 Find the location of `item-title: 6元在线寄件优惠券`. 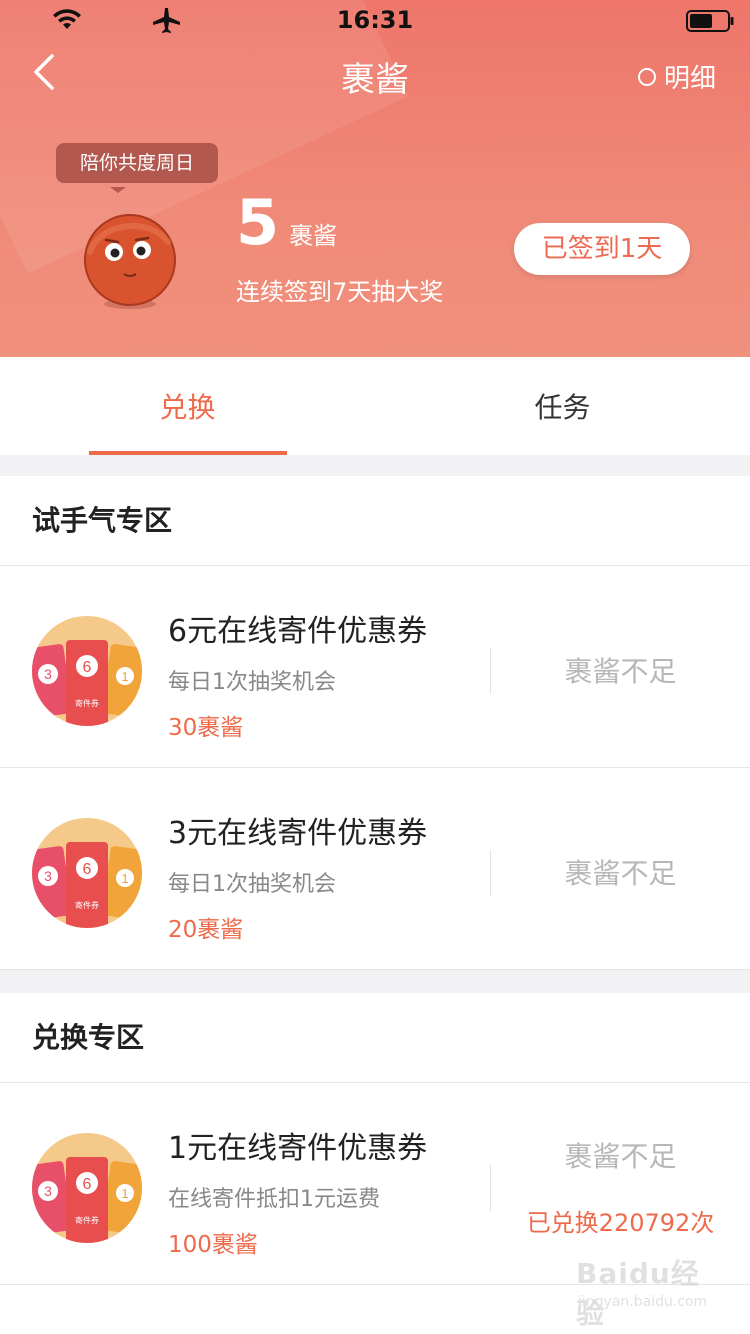

item-title: 6元在线寄件优惠券 is located at coordinates (298, 631).